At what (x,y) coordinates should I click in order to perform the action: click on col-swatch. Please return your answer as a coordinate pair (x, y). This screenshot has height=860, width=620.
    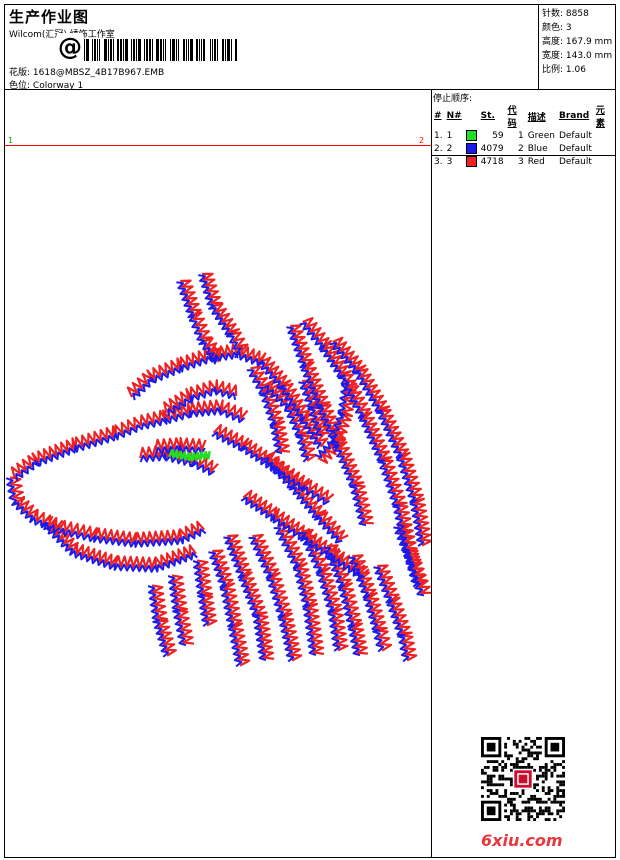
    Looking at the image, I should click on (472, 116).